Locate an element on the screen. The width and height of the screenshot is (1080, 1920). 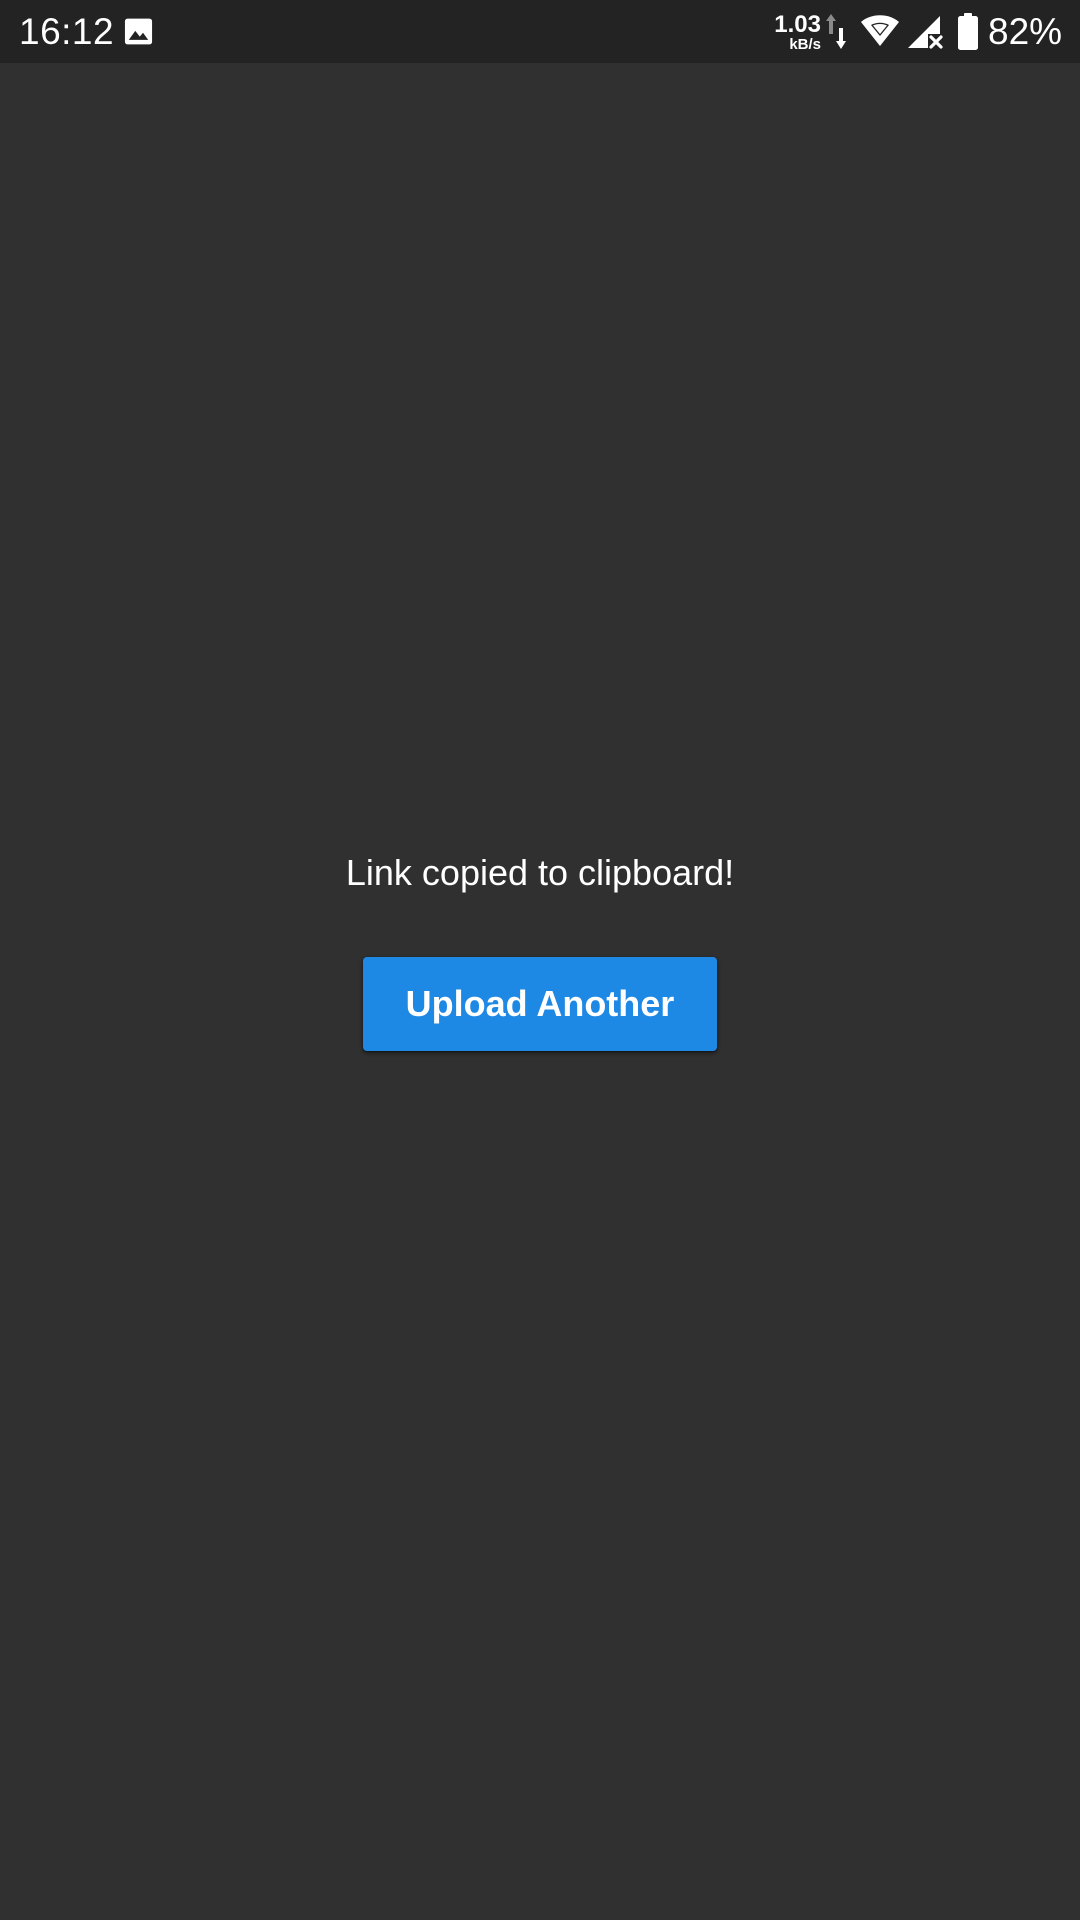
battery-icon is located at coordinates (968, 31).